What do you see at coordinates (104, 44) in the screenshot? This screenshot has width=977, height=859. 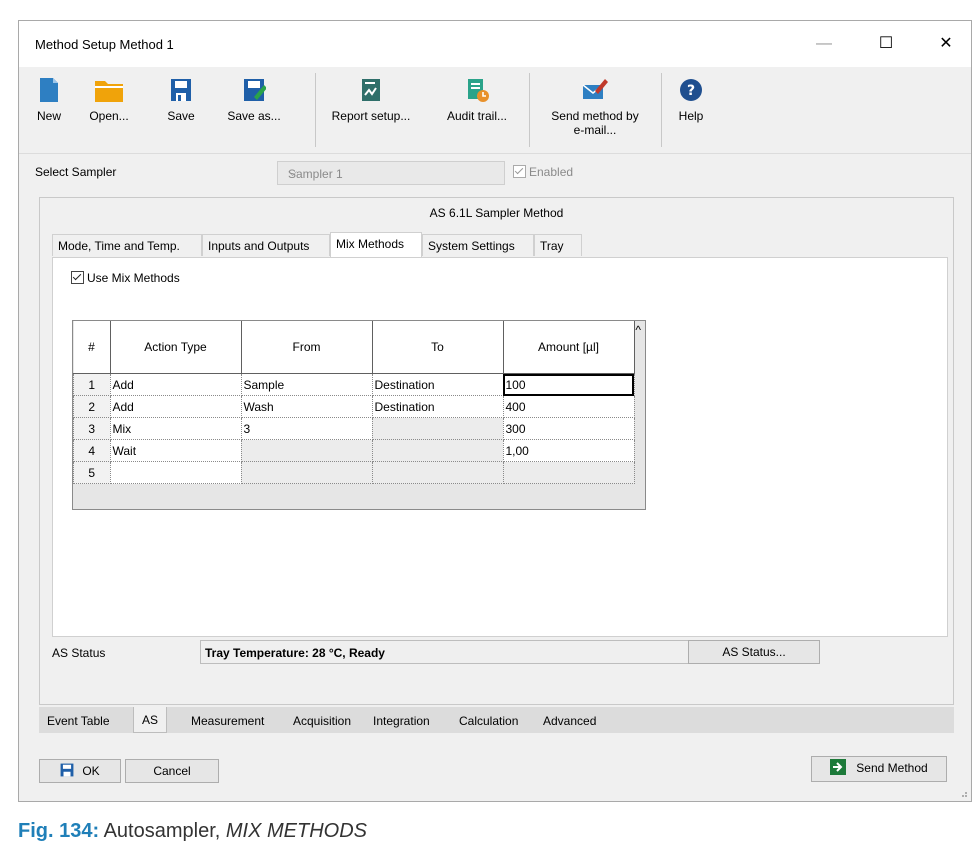 I see `window-title: Method Setup Method 1` at bounding box center [104, 44].